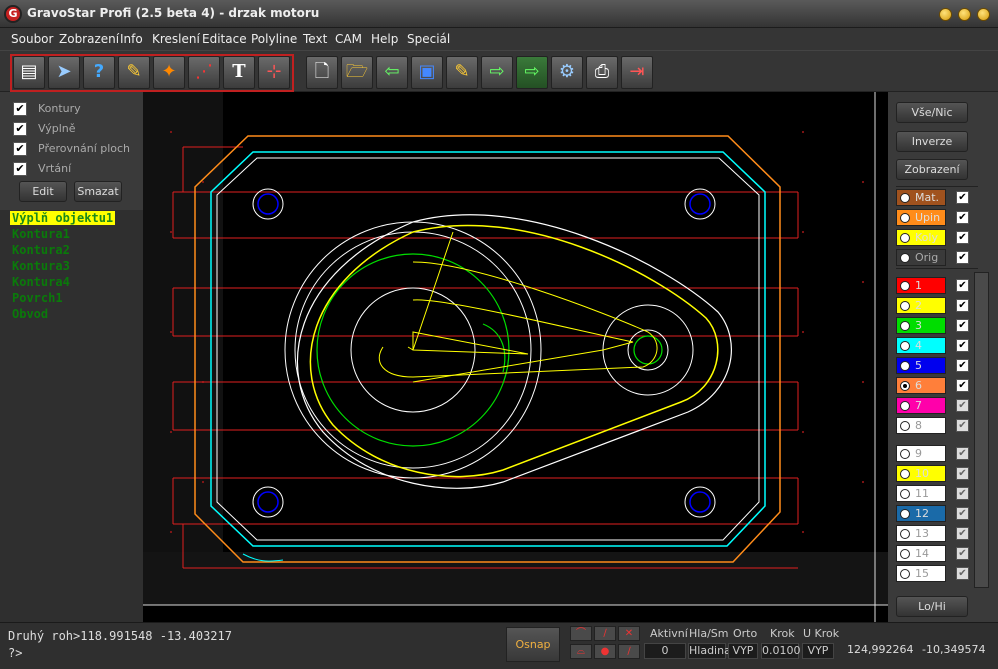  Describe the element at coordinates (921, 365) in the screenshot. I see `layer-num-4: 5` at that location.